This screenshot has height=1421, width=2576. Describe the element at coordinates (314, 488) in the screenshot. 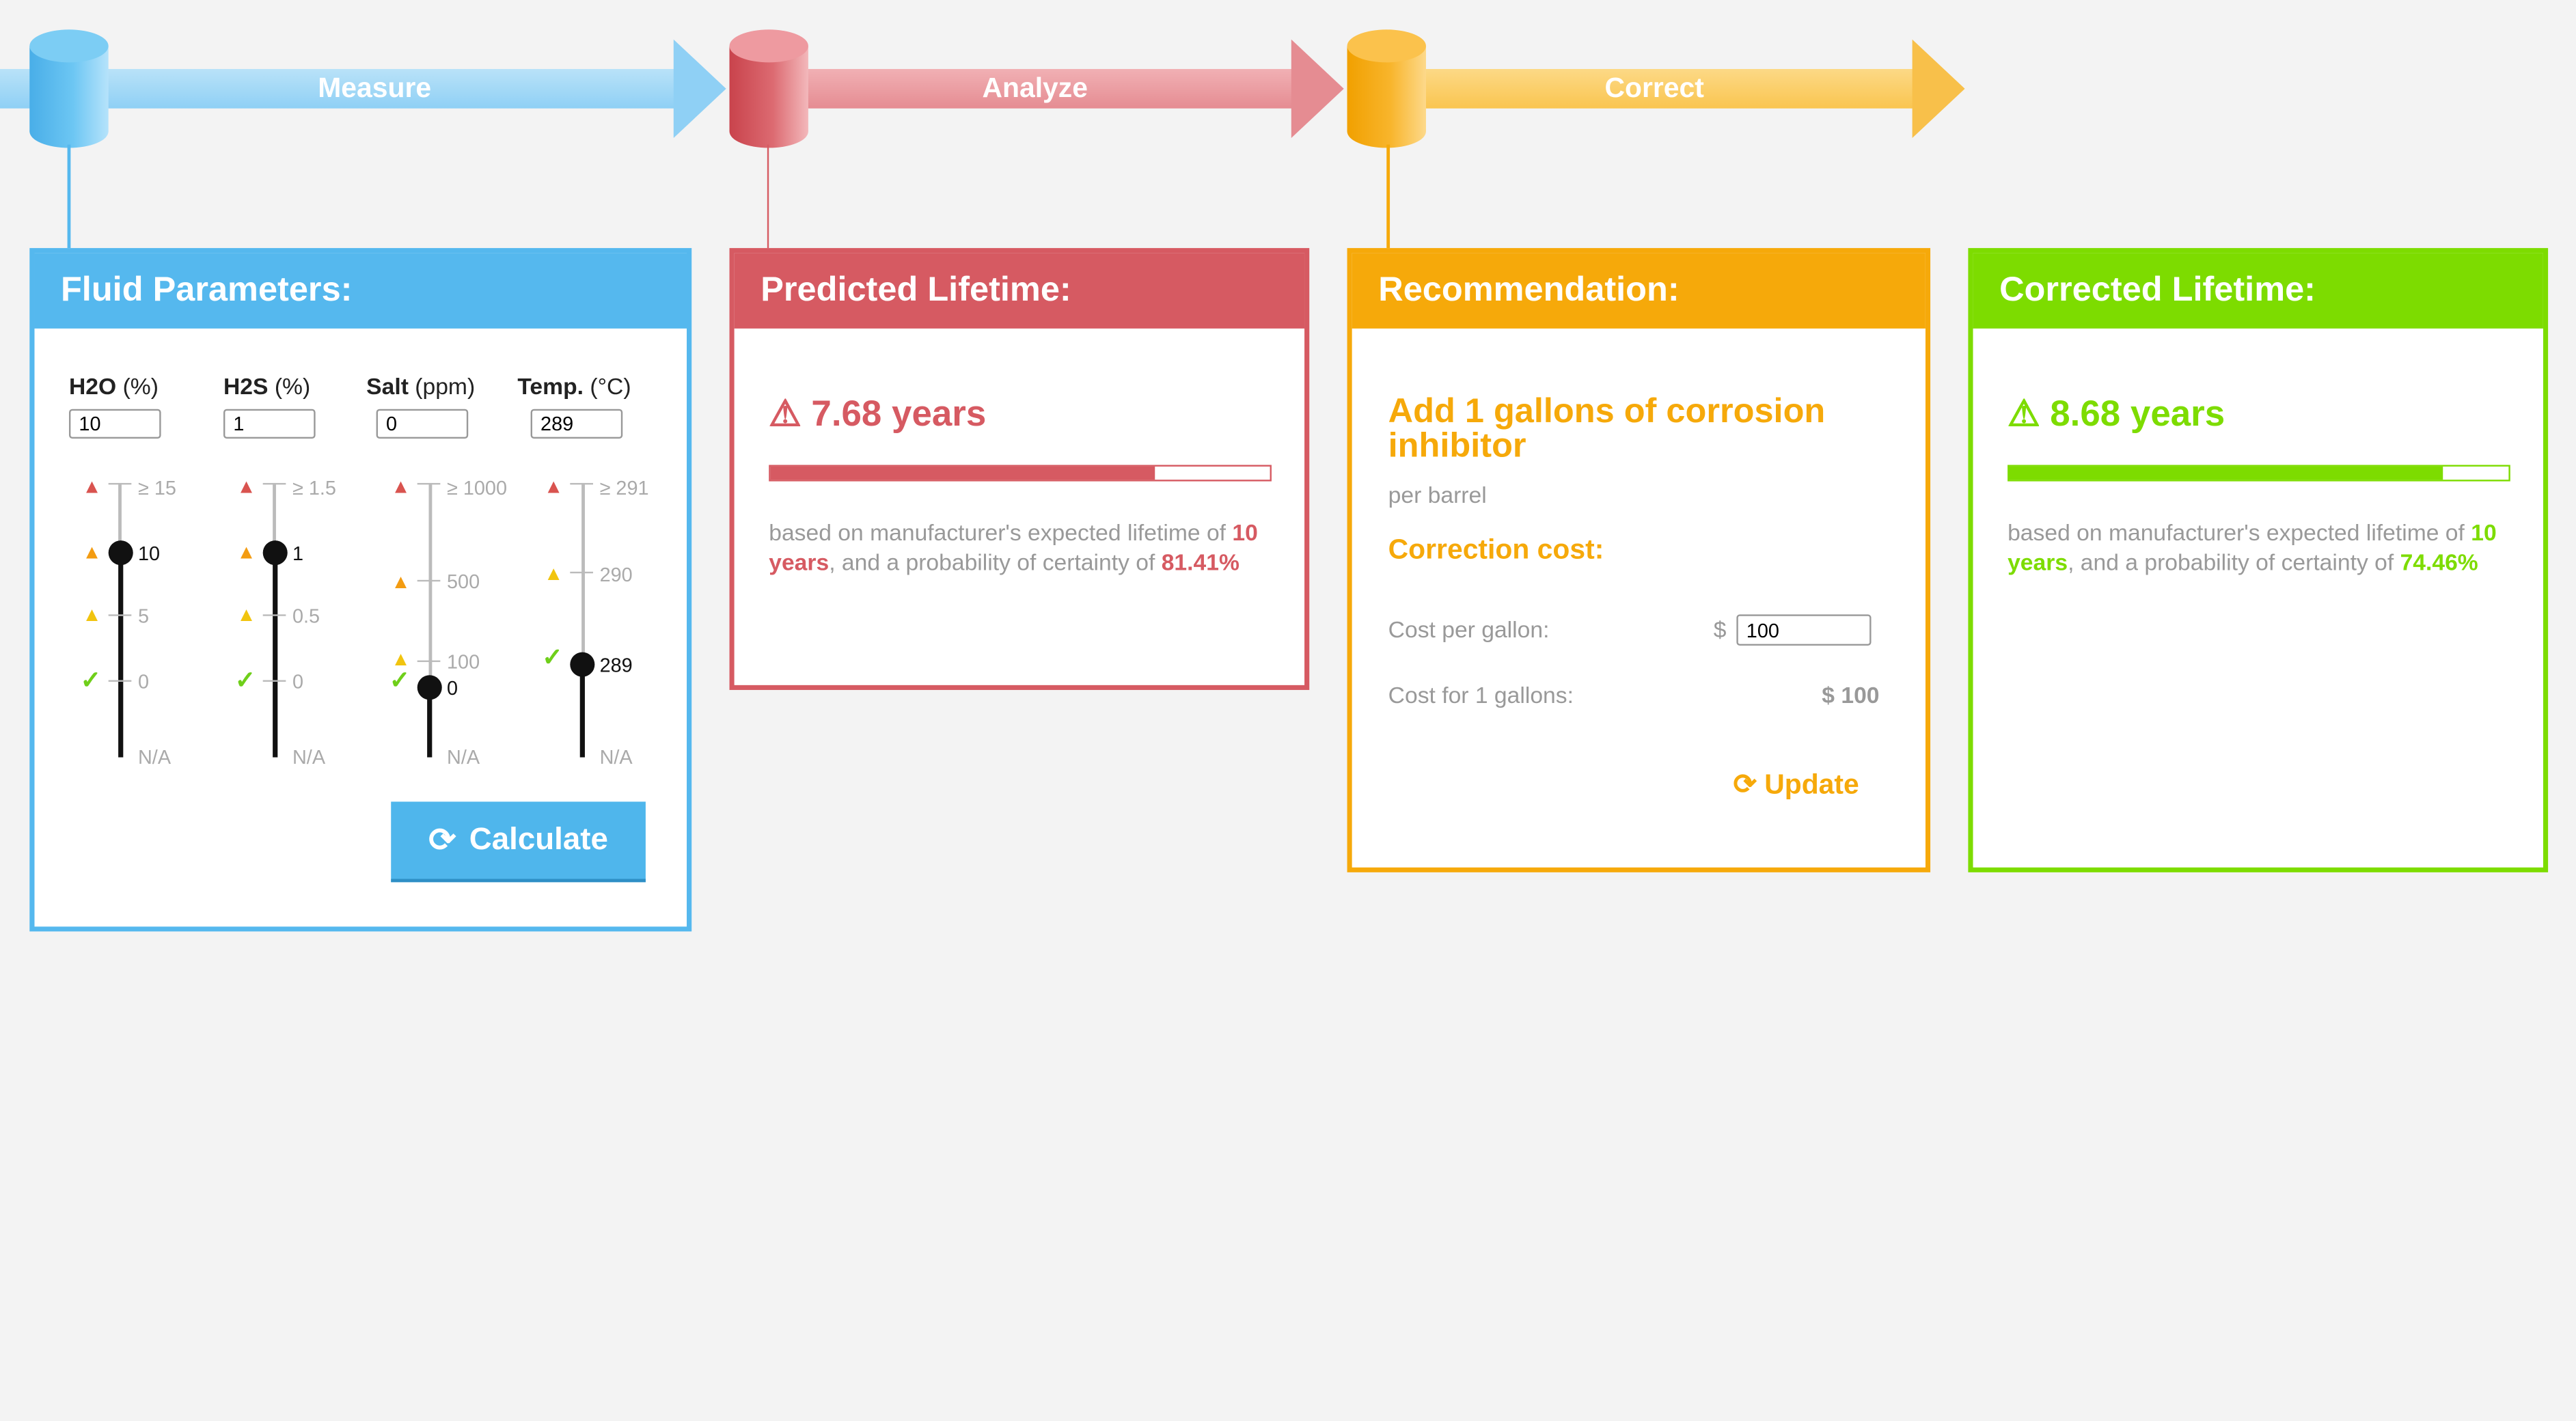

I see `tick-label: ≥ 1.5` at that location.